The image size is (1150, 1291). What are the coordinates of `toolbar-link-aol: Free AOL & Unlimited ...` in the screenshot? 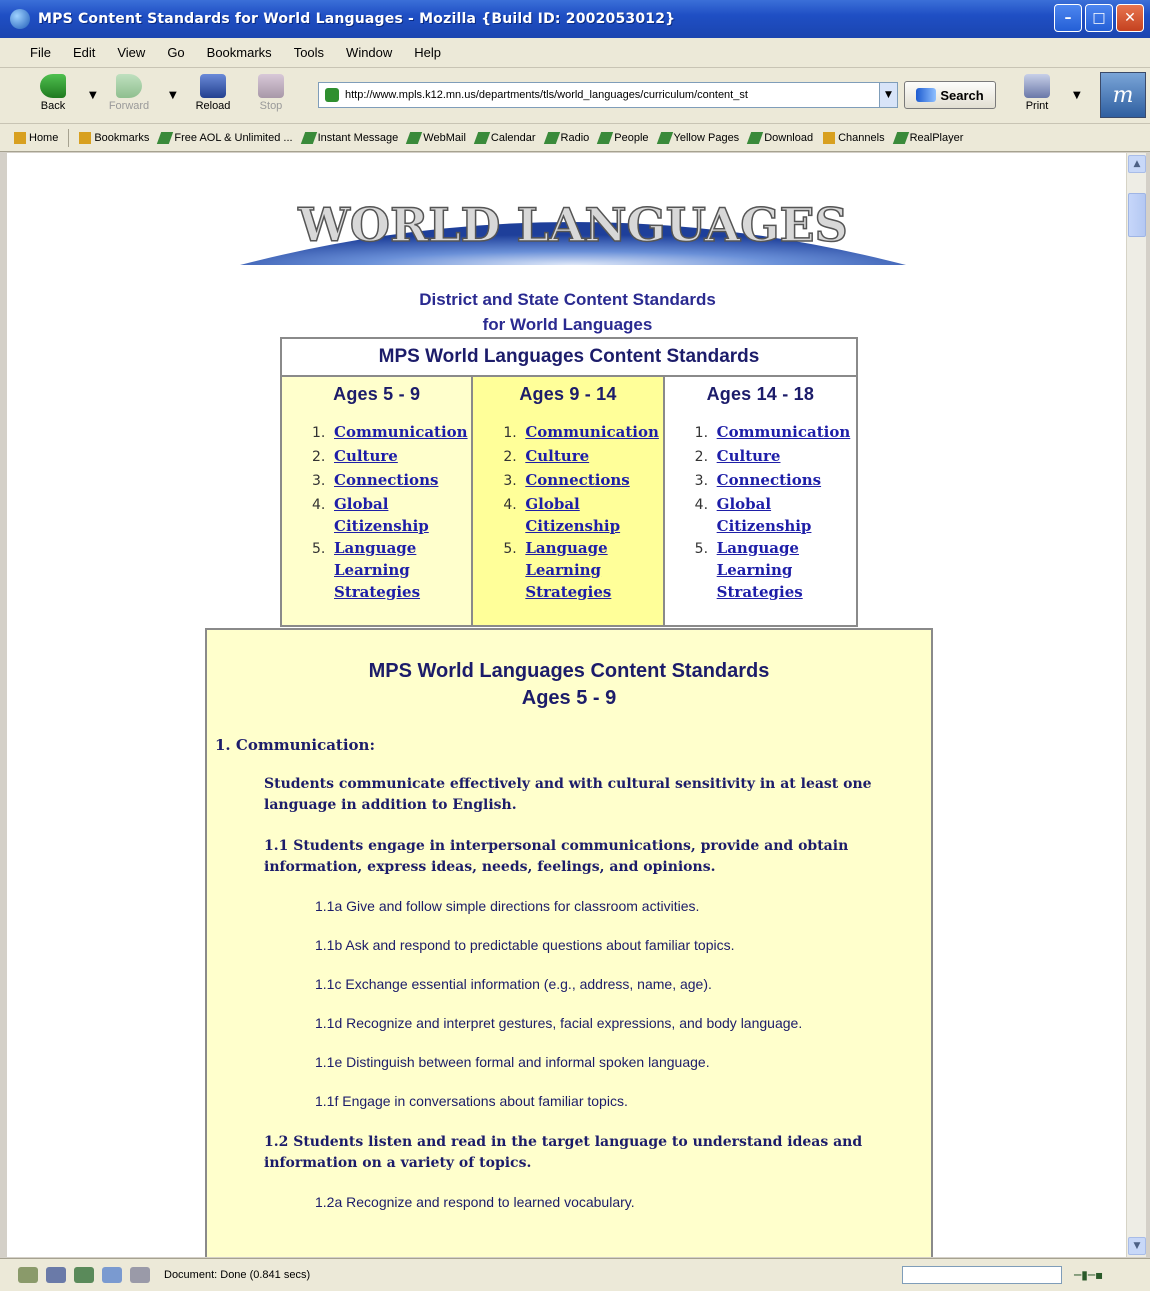 It's located at (225, 137).